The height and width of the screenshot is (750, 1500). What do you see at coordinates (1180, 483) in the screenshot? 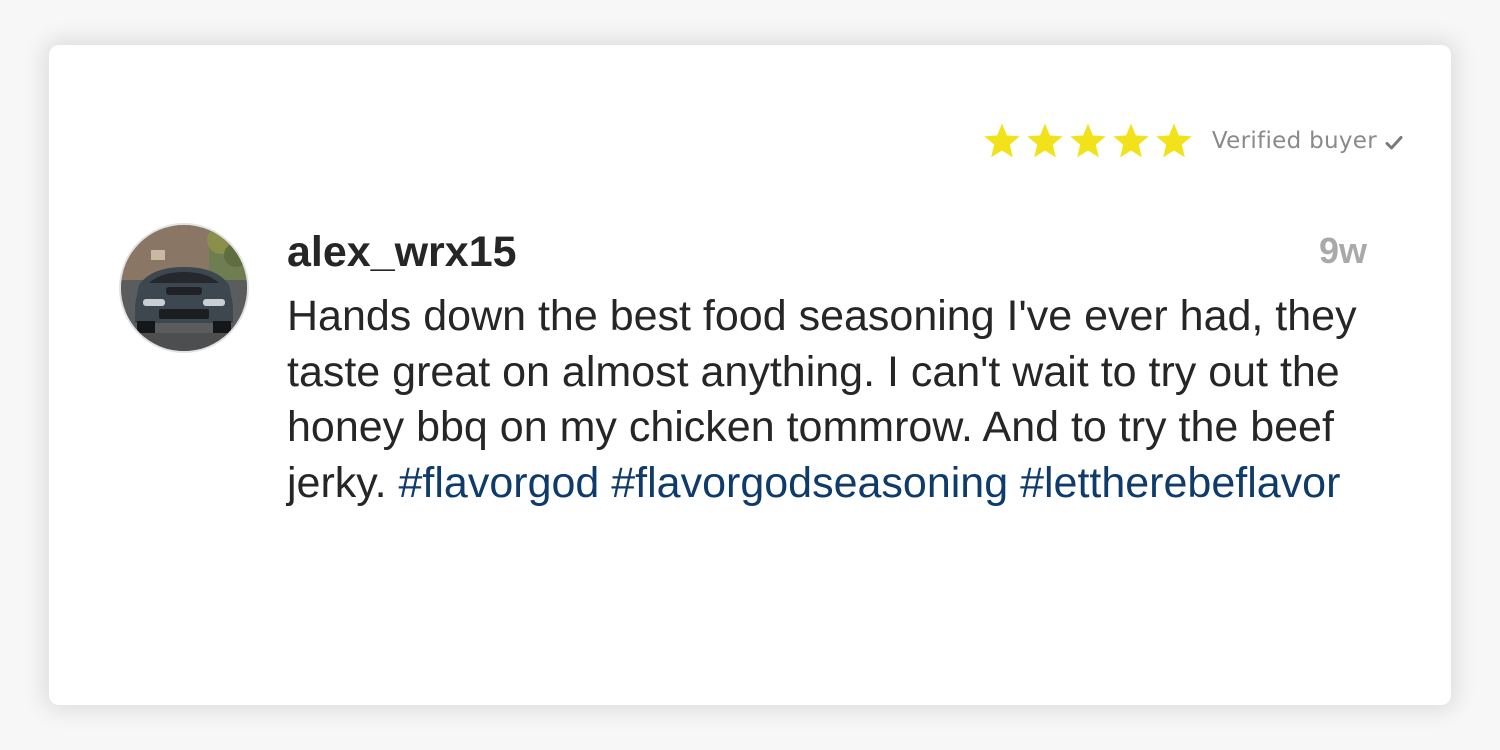
I see `hashtag-lettherebeflavor: #lettherebeflavor` at bounding box center [1180, 483].